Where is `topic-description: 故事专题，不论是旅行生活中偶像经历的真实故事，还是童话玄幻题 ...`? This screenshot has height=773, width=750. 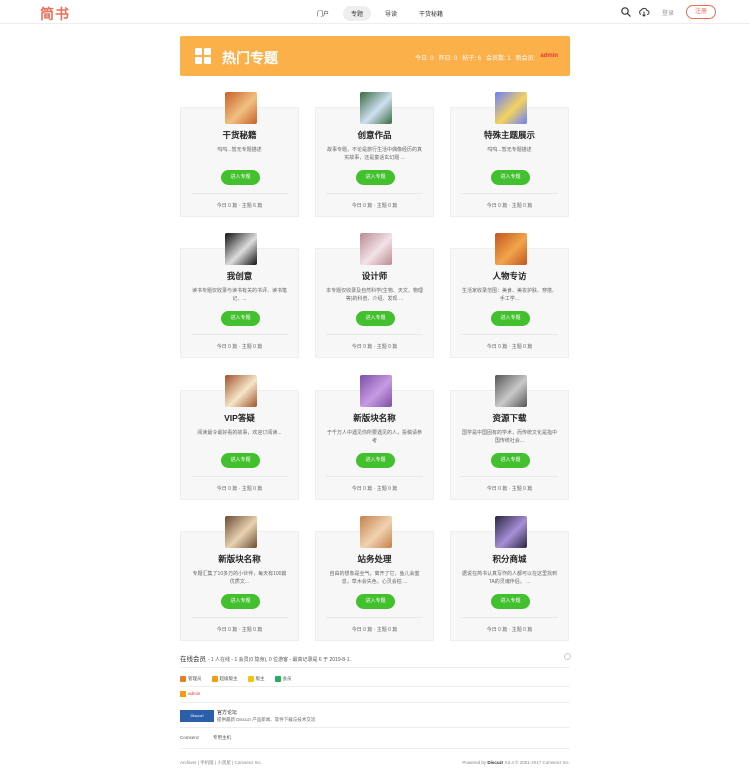
topic-description: 故事专题，不论是旅行生活中偶像经历的真实故事，还是童话玄幻题 ... is located at coordinates (374, 154).